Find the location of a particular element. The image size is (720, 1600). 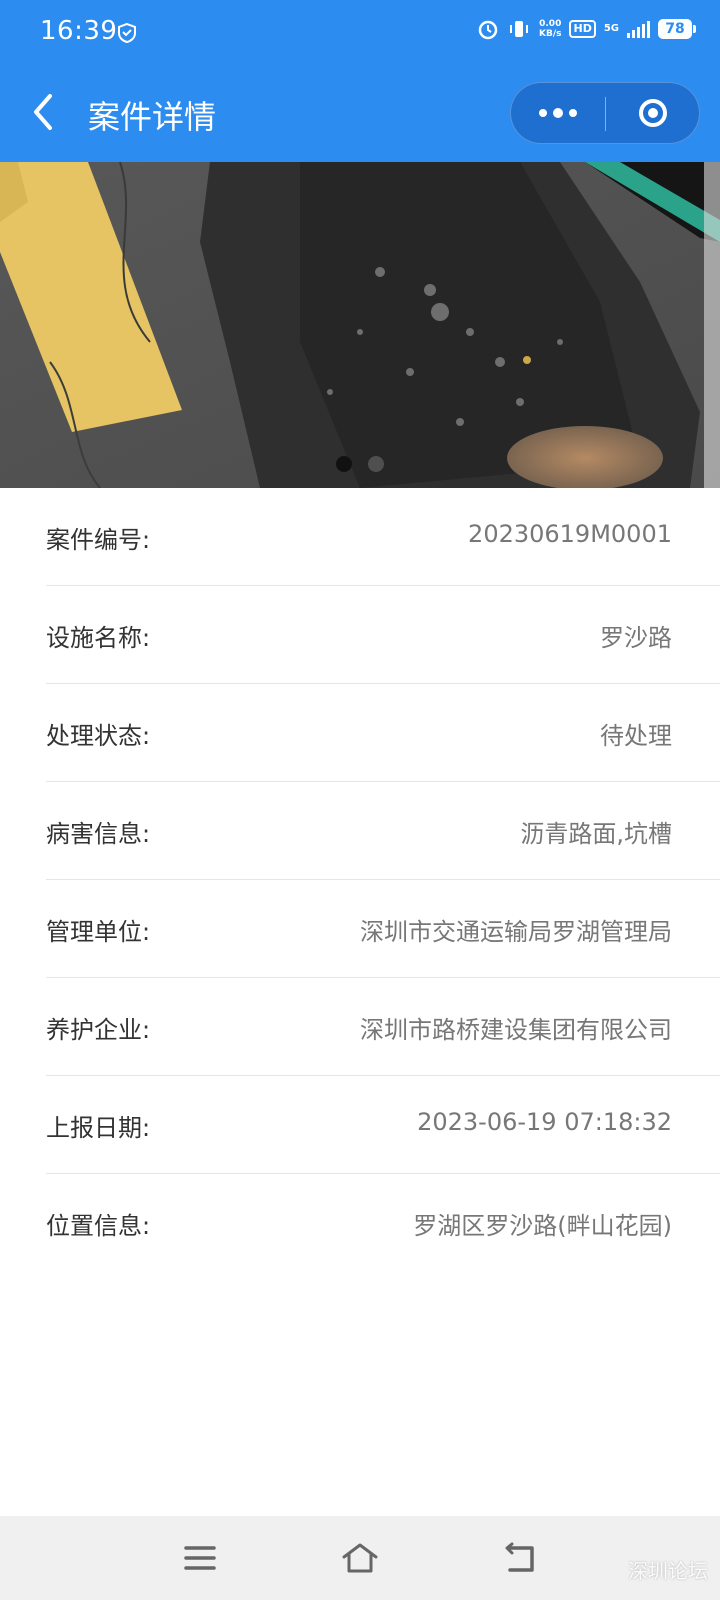

carousel-dot is located at coordinates (376, 464).